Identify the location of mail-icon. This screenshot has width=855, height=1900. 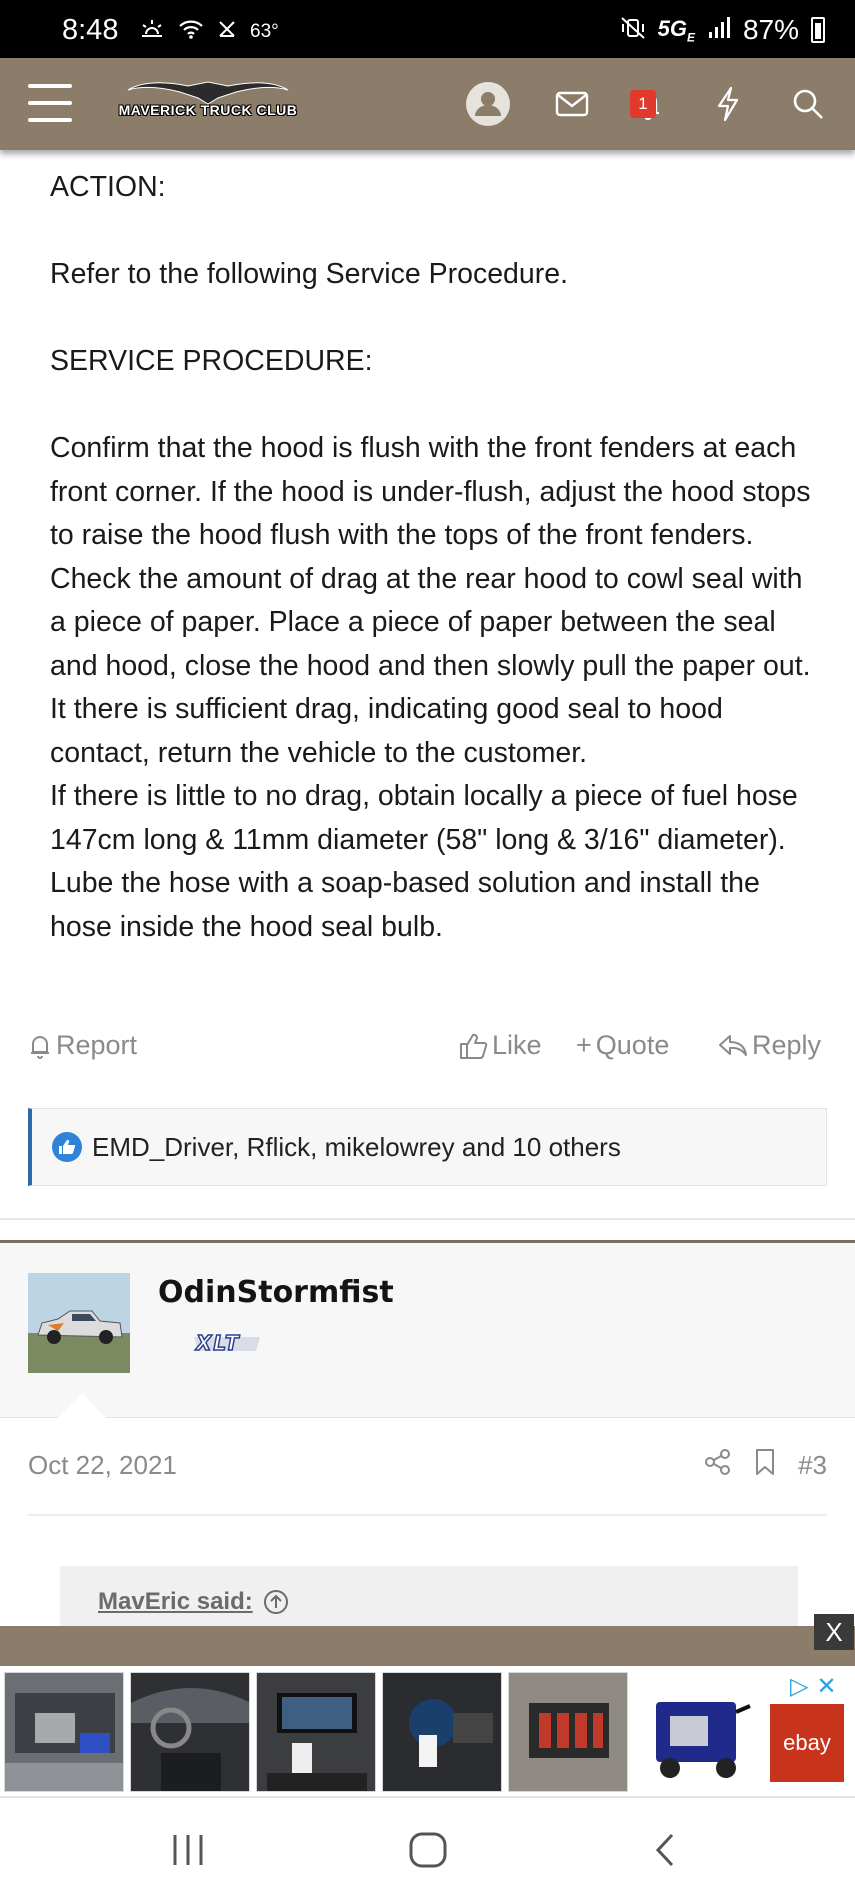
(572, 104).